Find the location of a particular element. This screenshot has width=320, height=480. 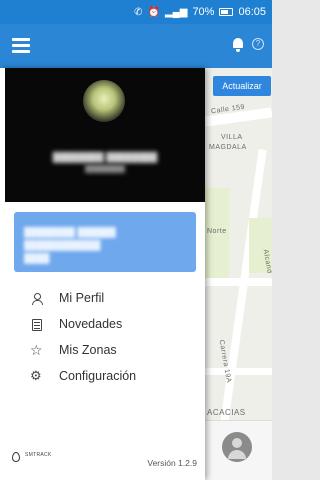

avatar is located at coordinates (237, 447).